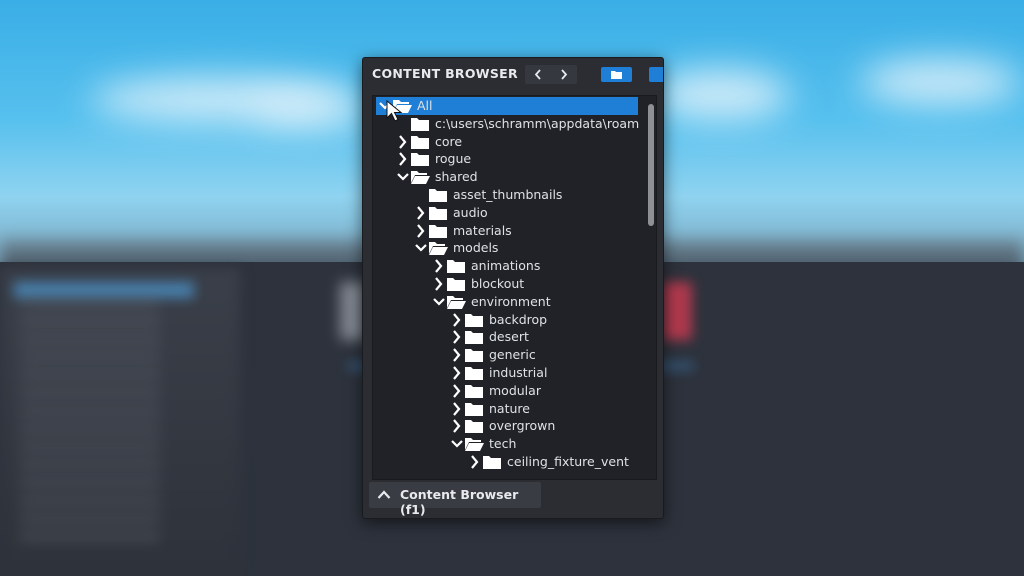 The width and height of the screenshot is (1024, 576). I want to click on tree-row-label: nature, so click(509, 408).